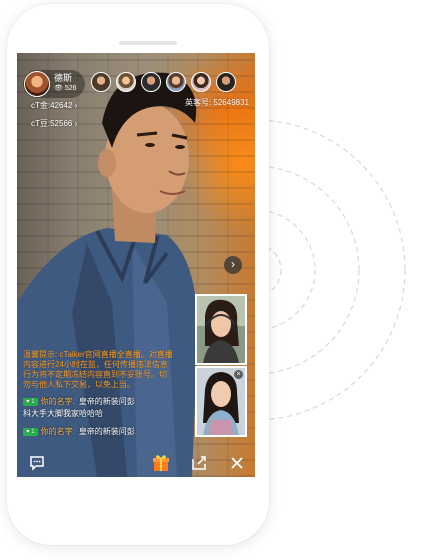 This screenshot has width=440, height=559. I want to click on gift-icon, so click(161, 463).